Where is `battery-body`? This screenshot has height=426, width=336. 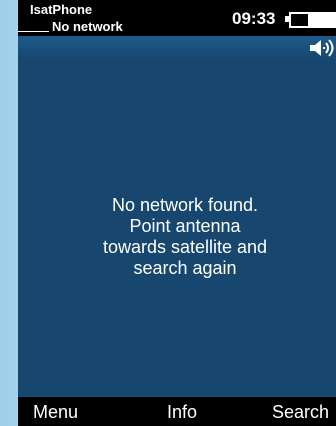 battery-body is located at coordinates (312, 20).